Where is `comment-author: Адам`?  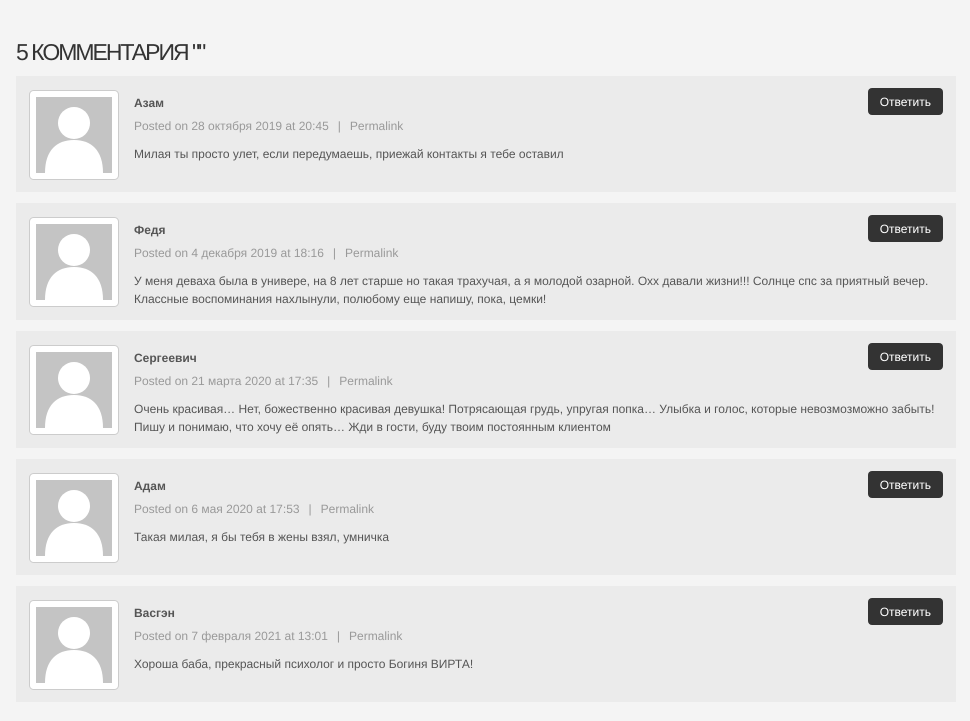
comment-author: Адам is located at coordinates (150, 486).